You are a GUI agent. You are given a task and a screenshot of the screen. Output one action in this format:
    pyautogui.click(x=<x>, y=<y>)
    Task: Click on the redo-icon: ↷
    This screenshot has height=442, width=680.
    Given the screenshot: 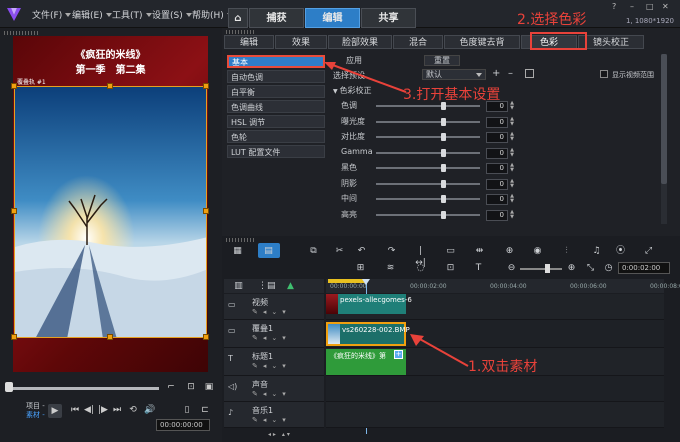 What is the action you would take?
    pyautogui.click(x=391, y=251)
    